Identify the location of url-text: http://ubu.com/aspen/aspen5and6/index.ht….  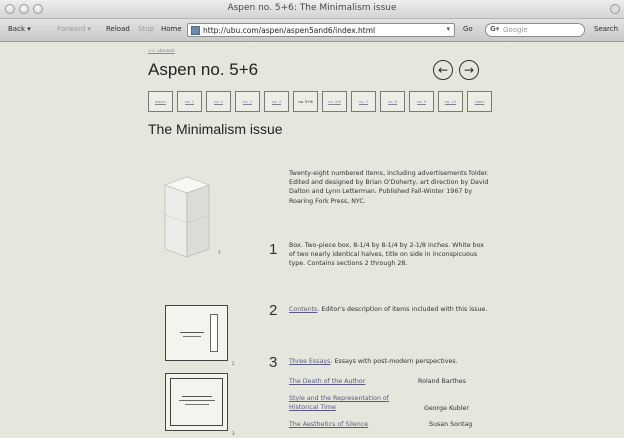
(289, 30).